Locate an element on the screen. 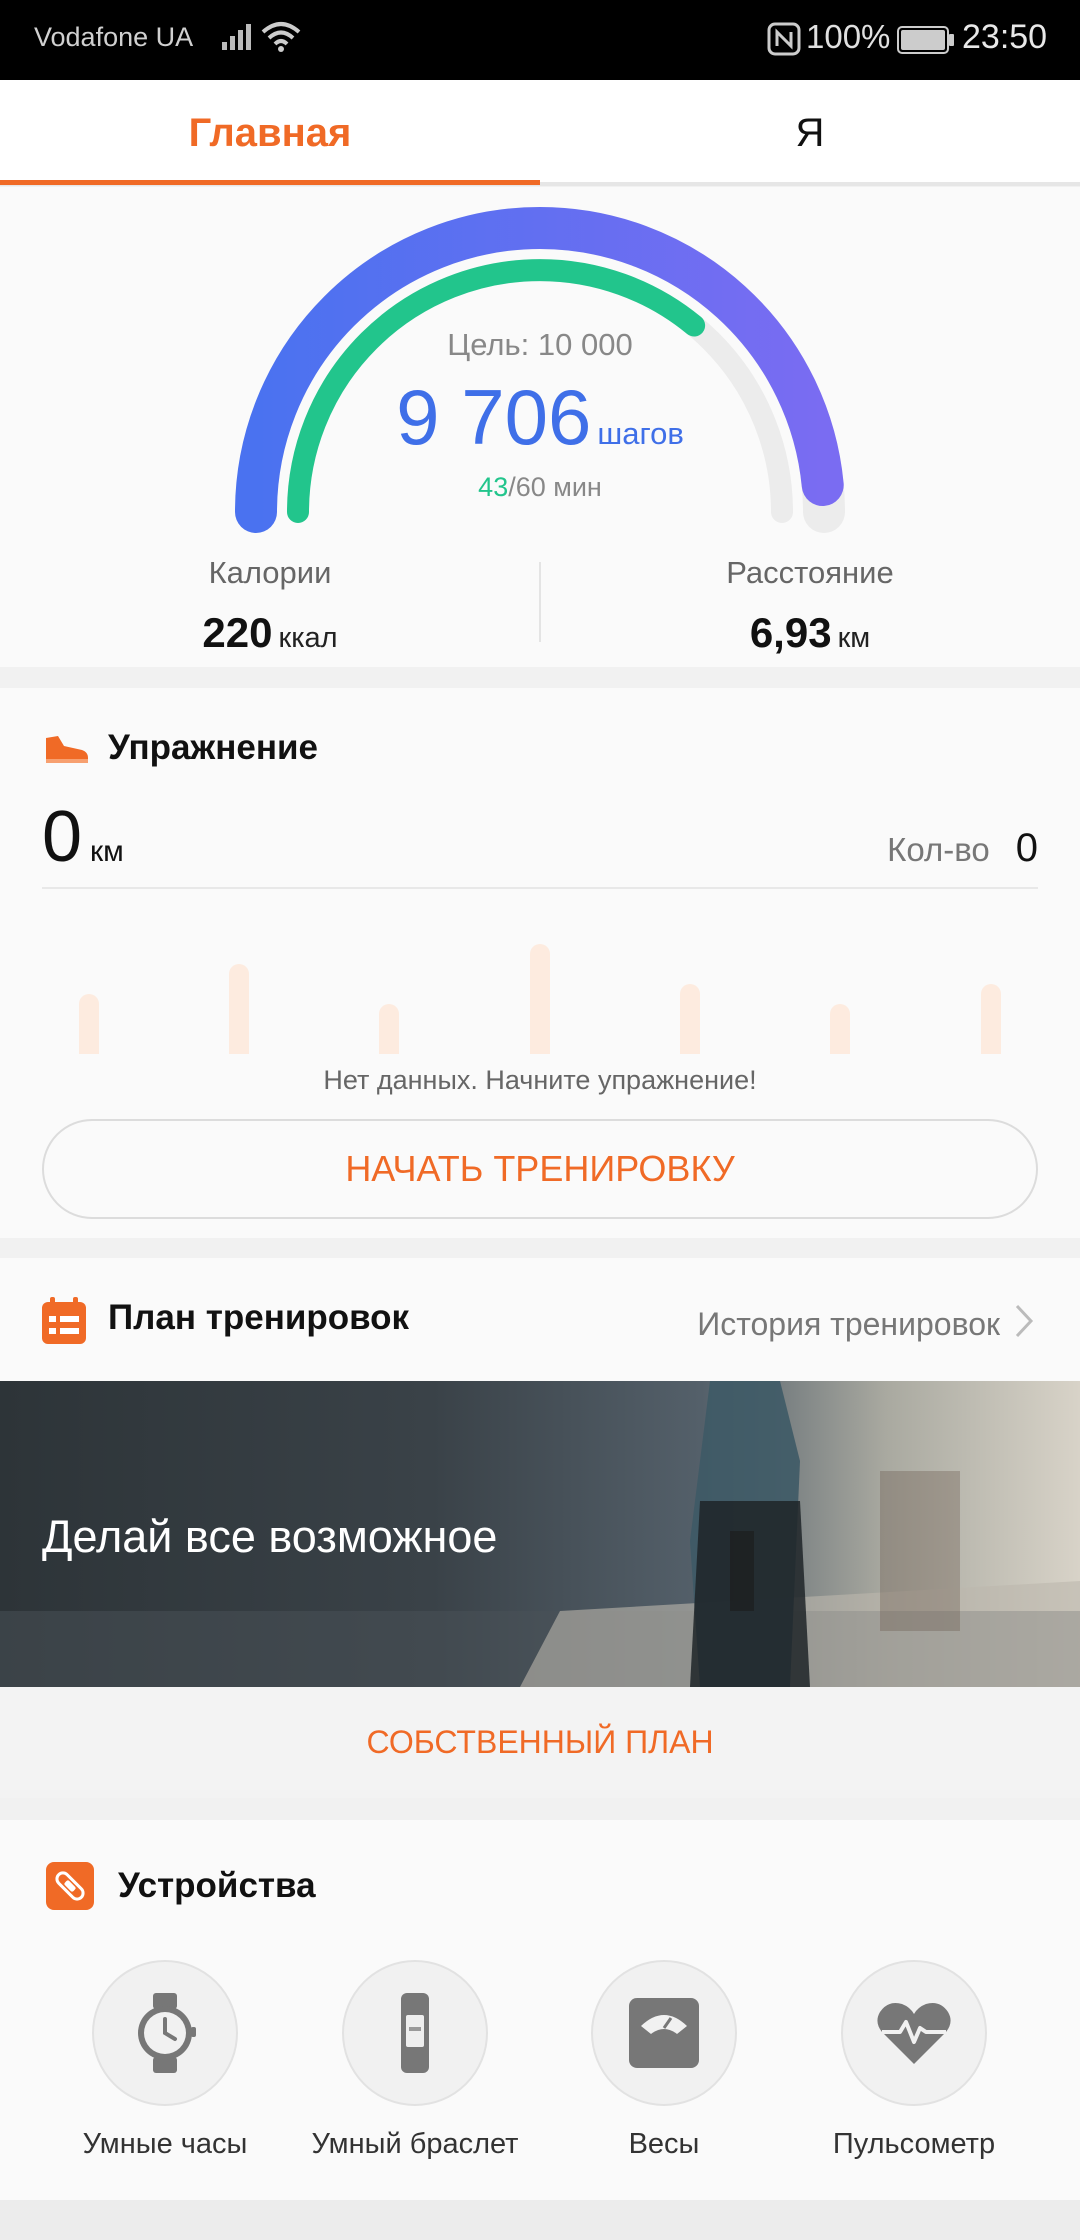 This screenshot has height=2240, width=1080. calories-value: 220 is located at coordinates (237, 632).